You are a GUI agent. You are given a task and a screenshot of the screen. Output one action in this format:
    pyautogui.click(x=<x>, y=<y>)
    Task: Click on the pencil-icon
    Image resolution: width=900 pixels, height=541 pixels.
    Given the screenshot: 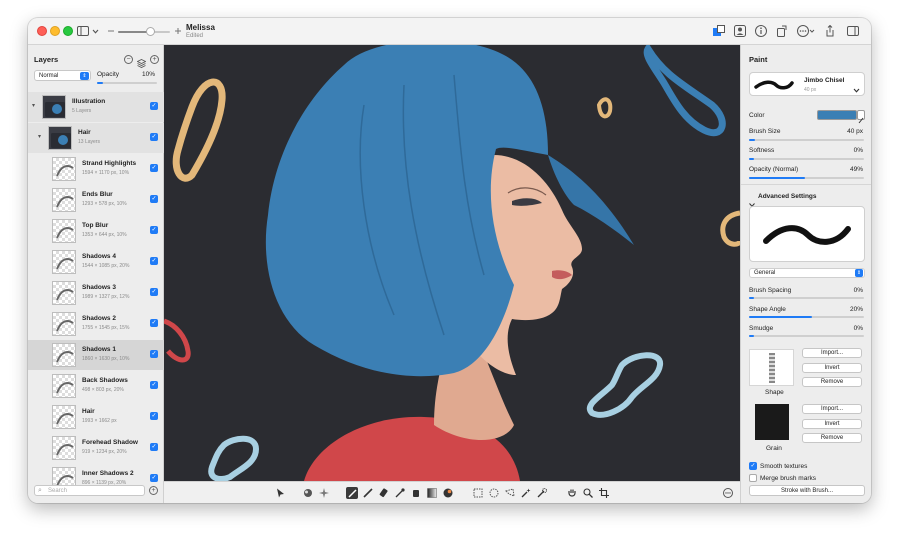 What is the action you would take?
    pyautogui.click(x=368, y=493)
    